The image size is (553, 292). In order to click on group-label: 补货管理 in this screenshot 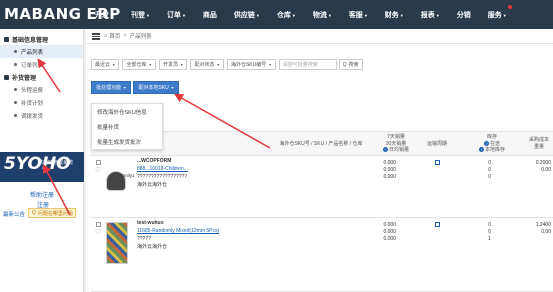, I will do `click(24, 78)`.